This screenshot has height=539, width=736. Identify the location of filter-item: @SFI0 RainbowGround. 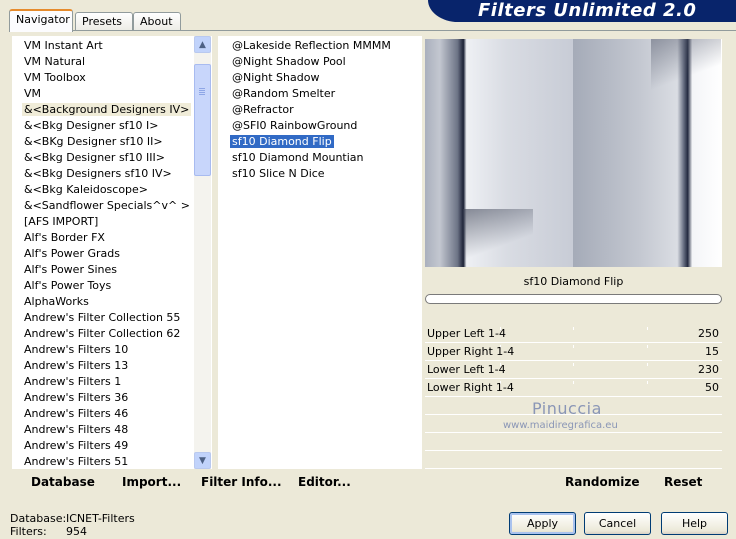
(324, 126).